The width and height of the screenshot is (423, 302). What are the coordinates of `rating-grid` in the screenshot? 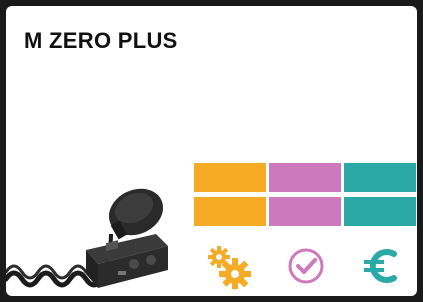 It's located at (305, 195).